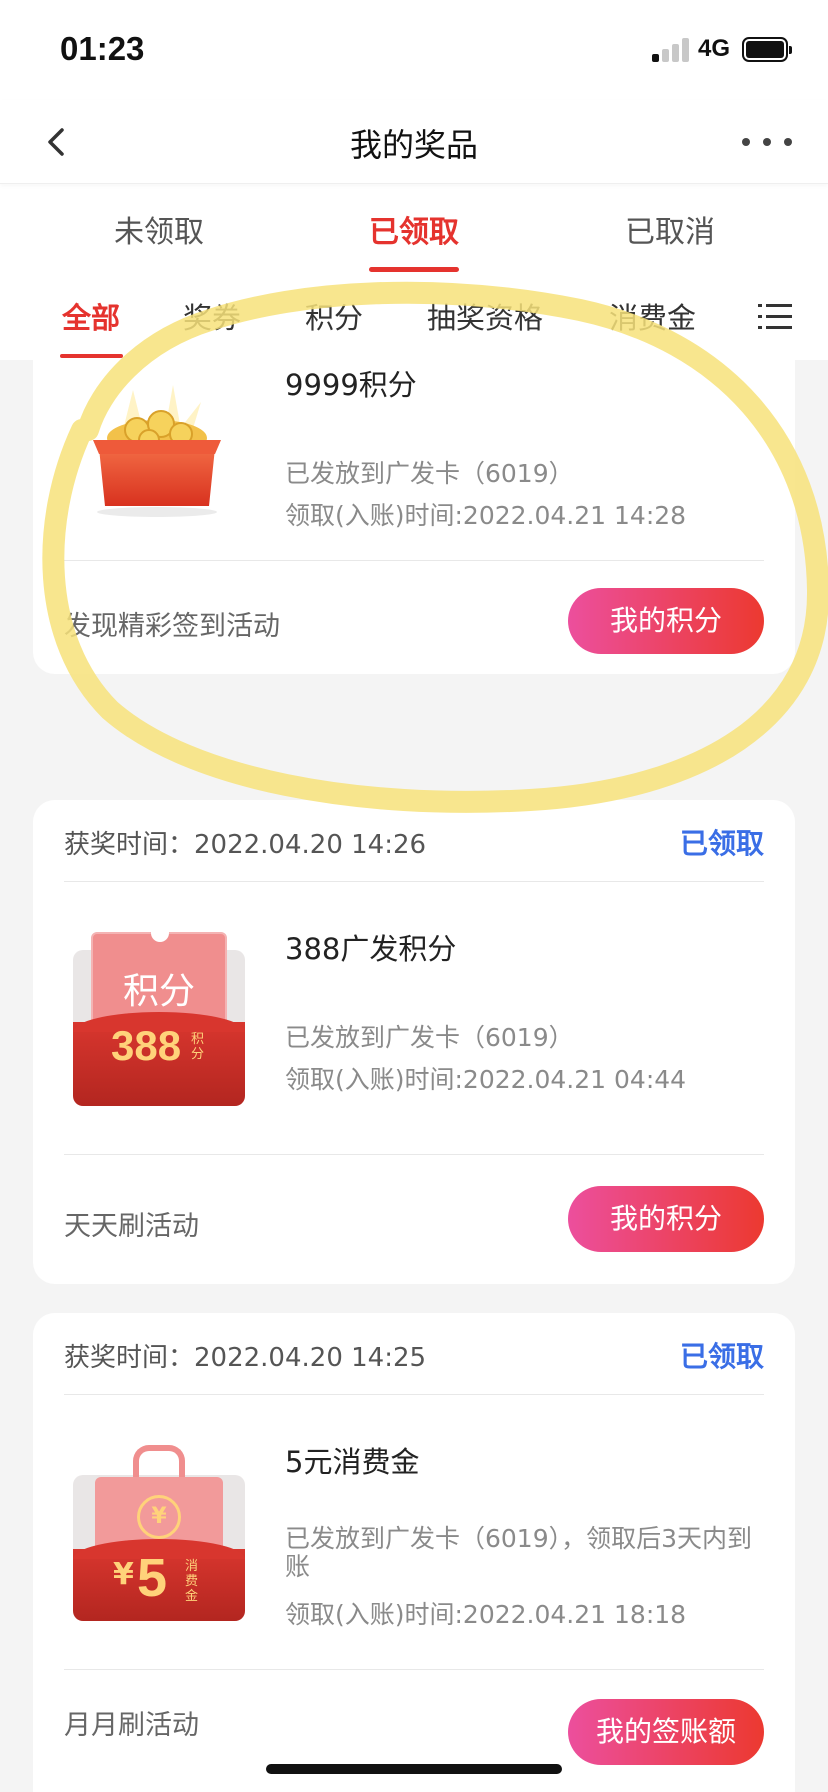 The height and width of the screenshot is (1792, 828). What do you see at coordinates (351, 385) in the screenshot?
I see `prize-name: 9999积分` at bounding box center [351, 385].